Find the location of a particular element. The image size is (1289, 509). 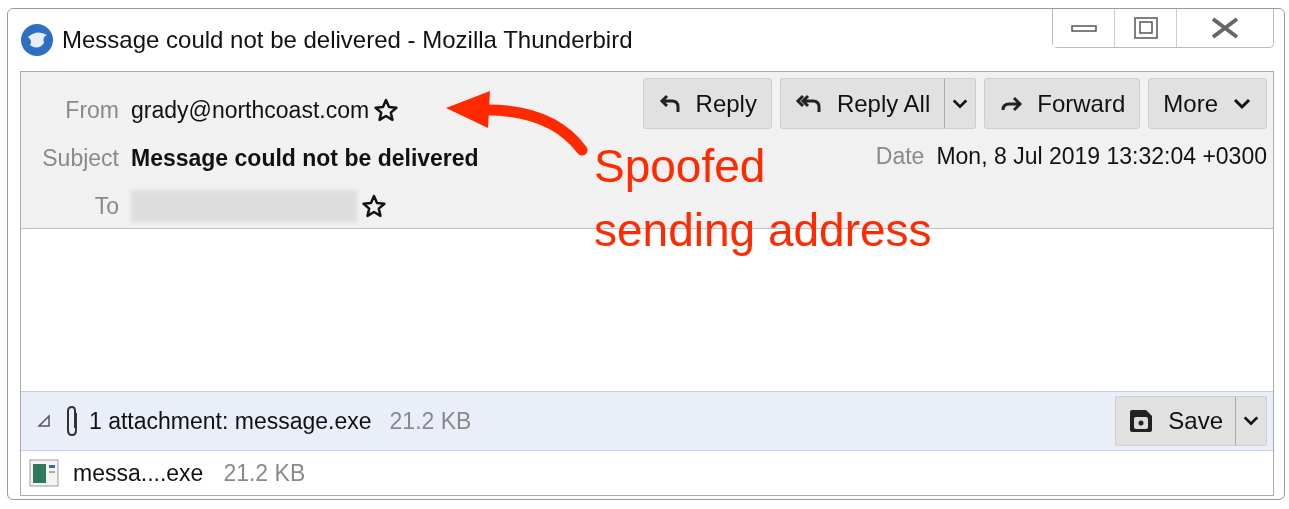

field-label: Date is located at coordinates (900, 156).